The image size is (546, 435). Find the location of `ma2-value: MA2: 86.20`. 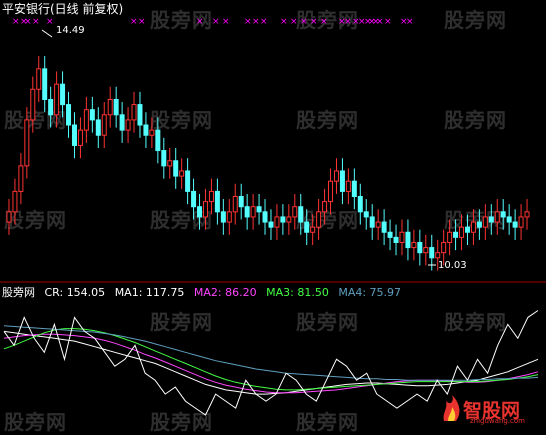

ma2-value: MA2: 86.20 is located at coordinates (225, 292).